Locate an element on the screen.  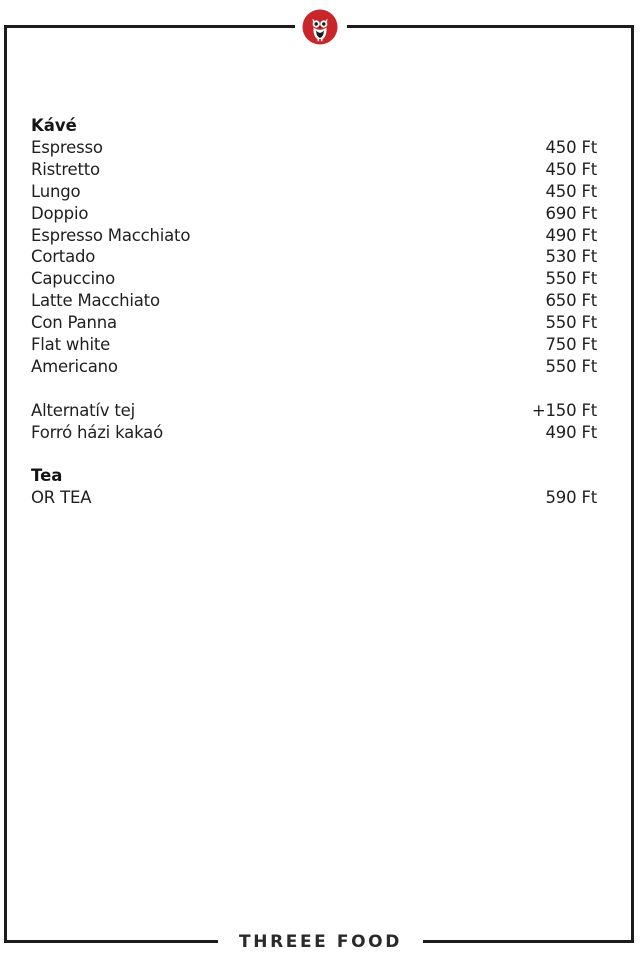
menu-item: Americano 550 Ft is located at coordinates (314, 367).